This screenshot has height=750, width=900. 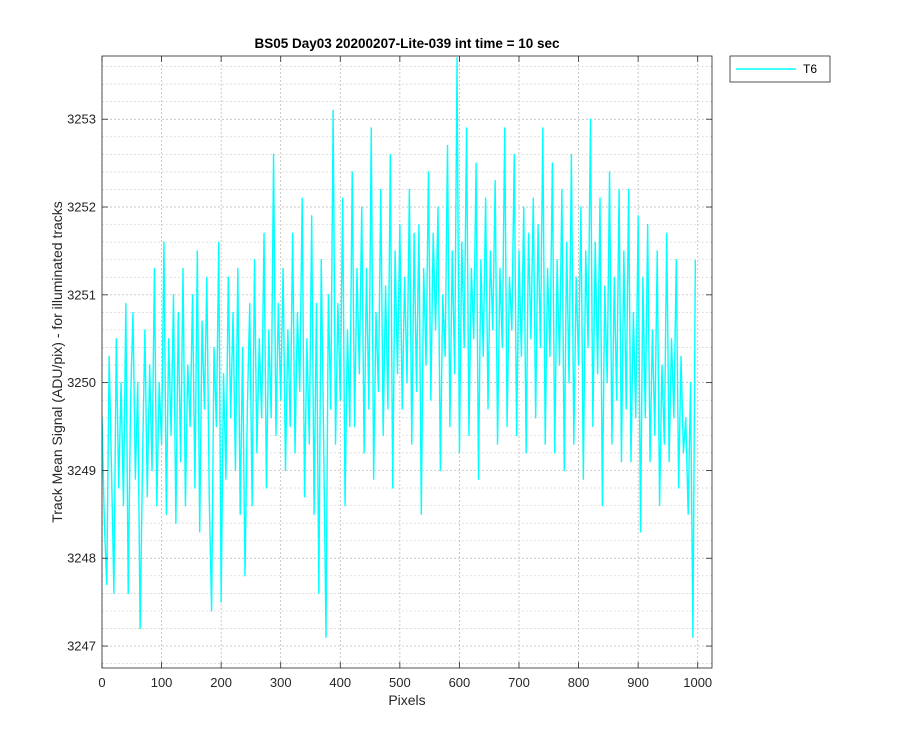 I want to click on y-tick-label: 3247, so click(x=81, y=646).